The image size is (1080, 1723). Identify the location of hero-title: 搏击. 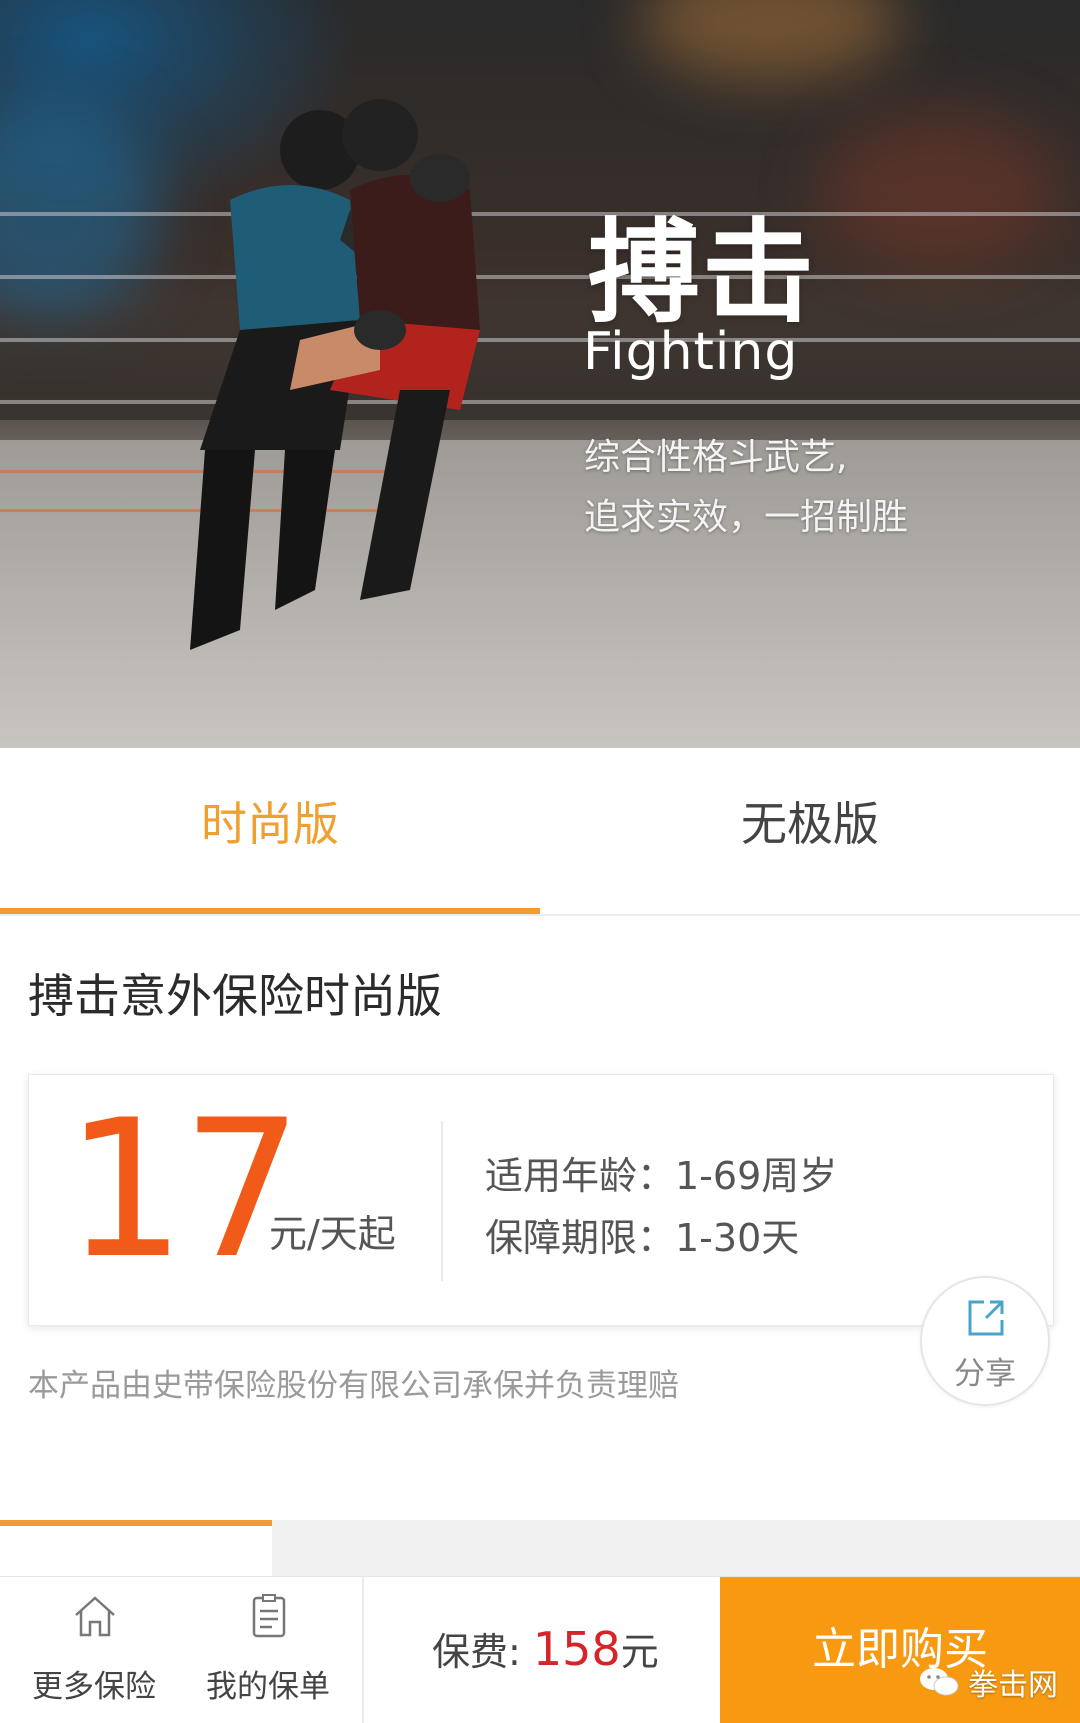
(702, 273).